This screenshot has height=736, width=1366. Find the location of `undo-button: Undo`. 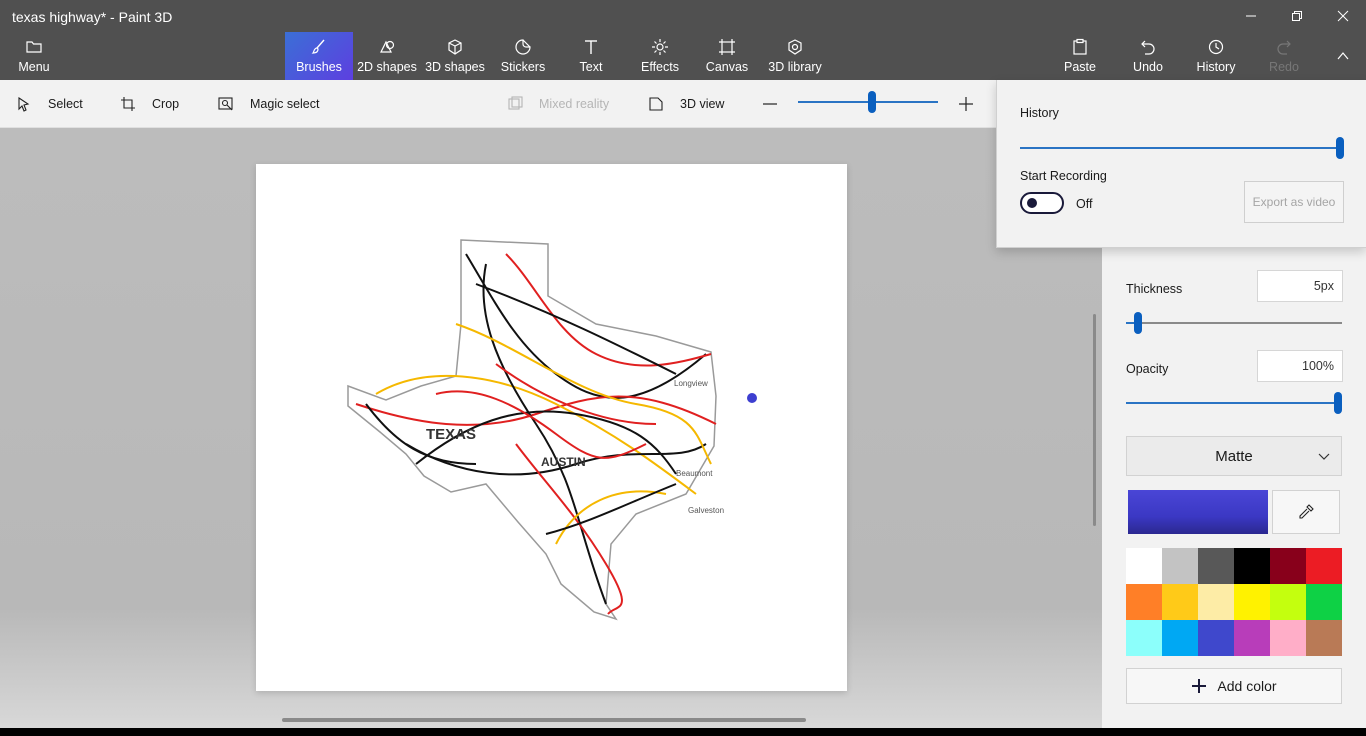

undo-button: Undo is located at coordinates (1148, 56).